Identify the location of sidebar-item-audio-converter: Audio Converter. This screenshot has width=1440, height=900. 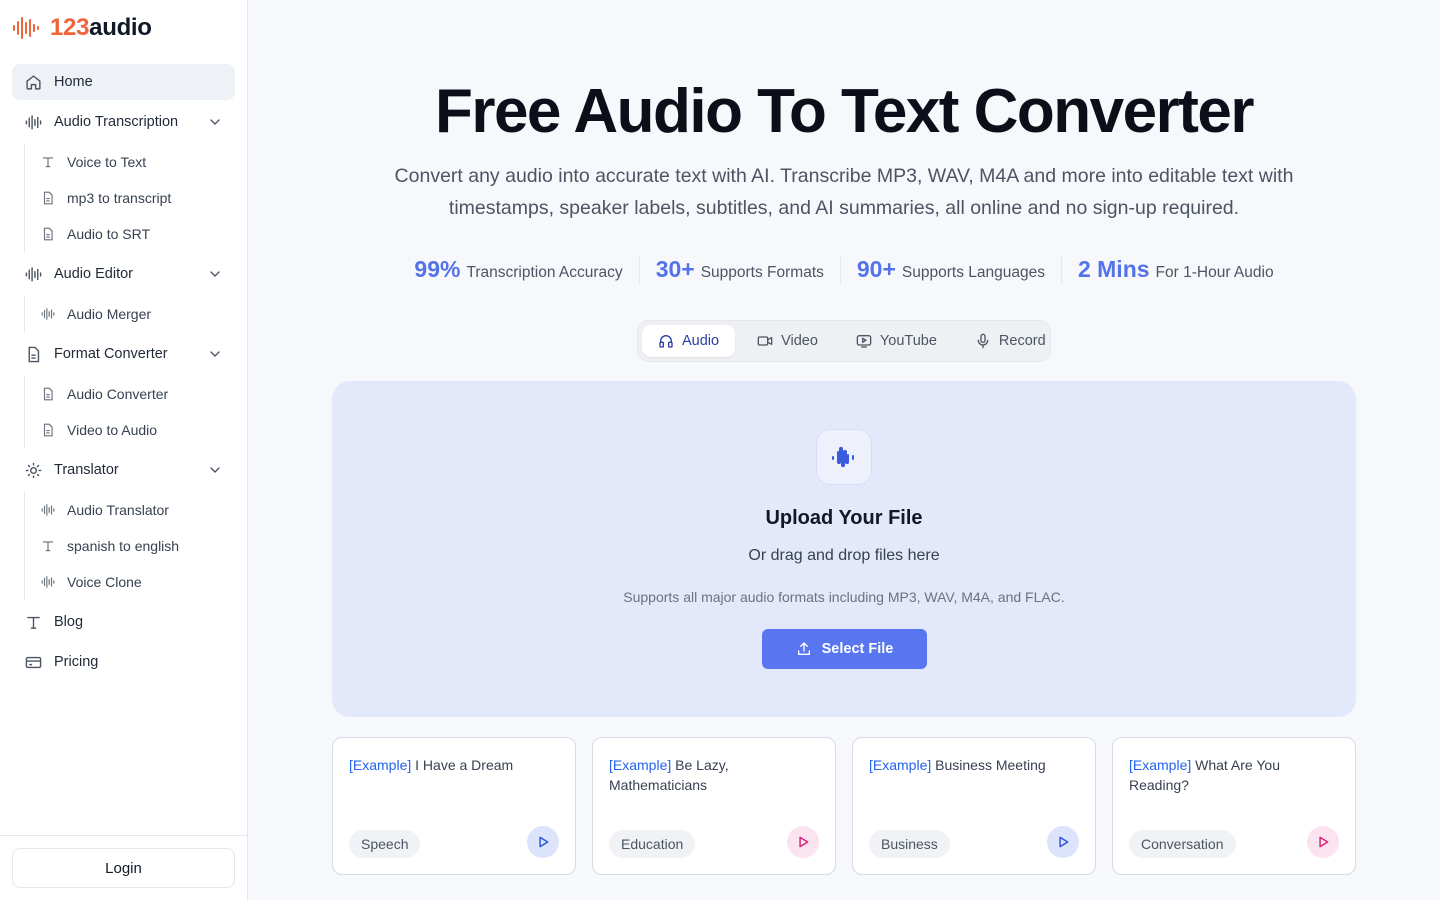
(132, 394).